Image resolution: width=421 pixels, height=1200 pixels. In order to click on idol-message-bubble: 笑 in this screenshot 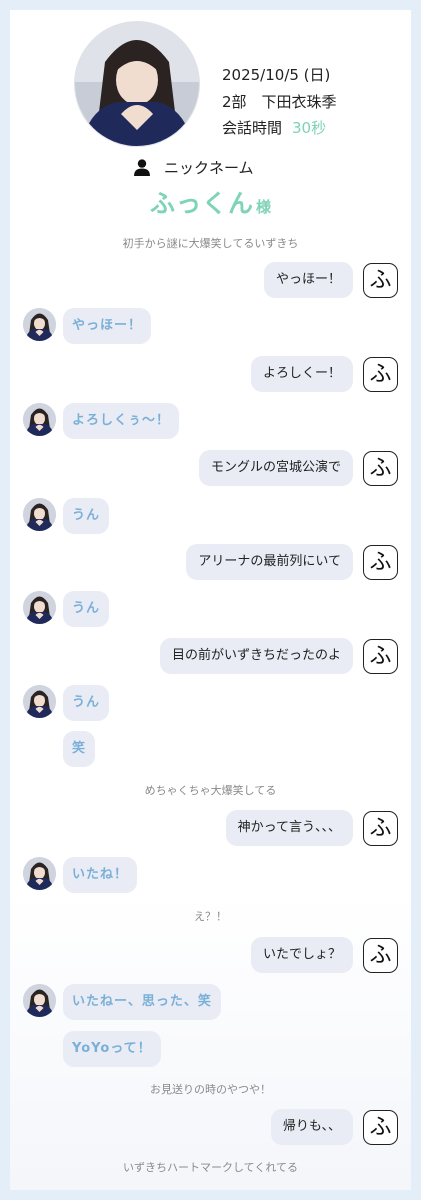, I will do `click(79, 749)`.